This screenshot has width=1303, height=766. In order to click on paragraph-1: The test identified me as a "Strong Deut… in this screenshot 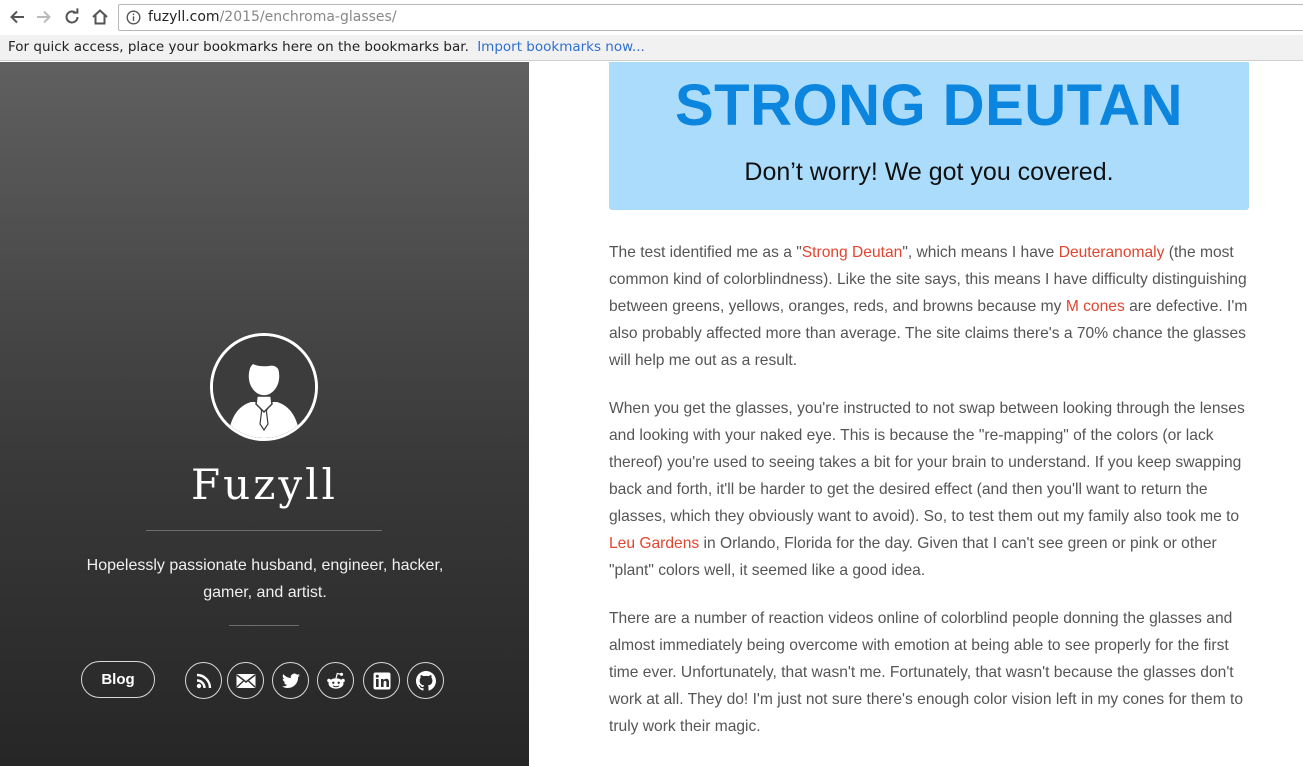, I will do `click(931, 306)`.